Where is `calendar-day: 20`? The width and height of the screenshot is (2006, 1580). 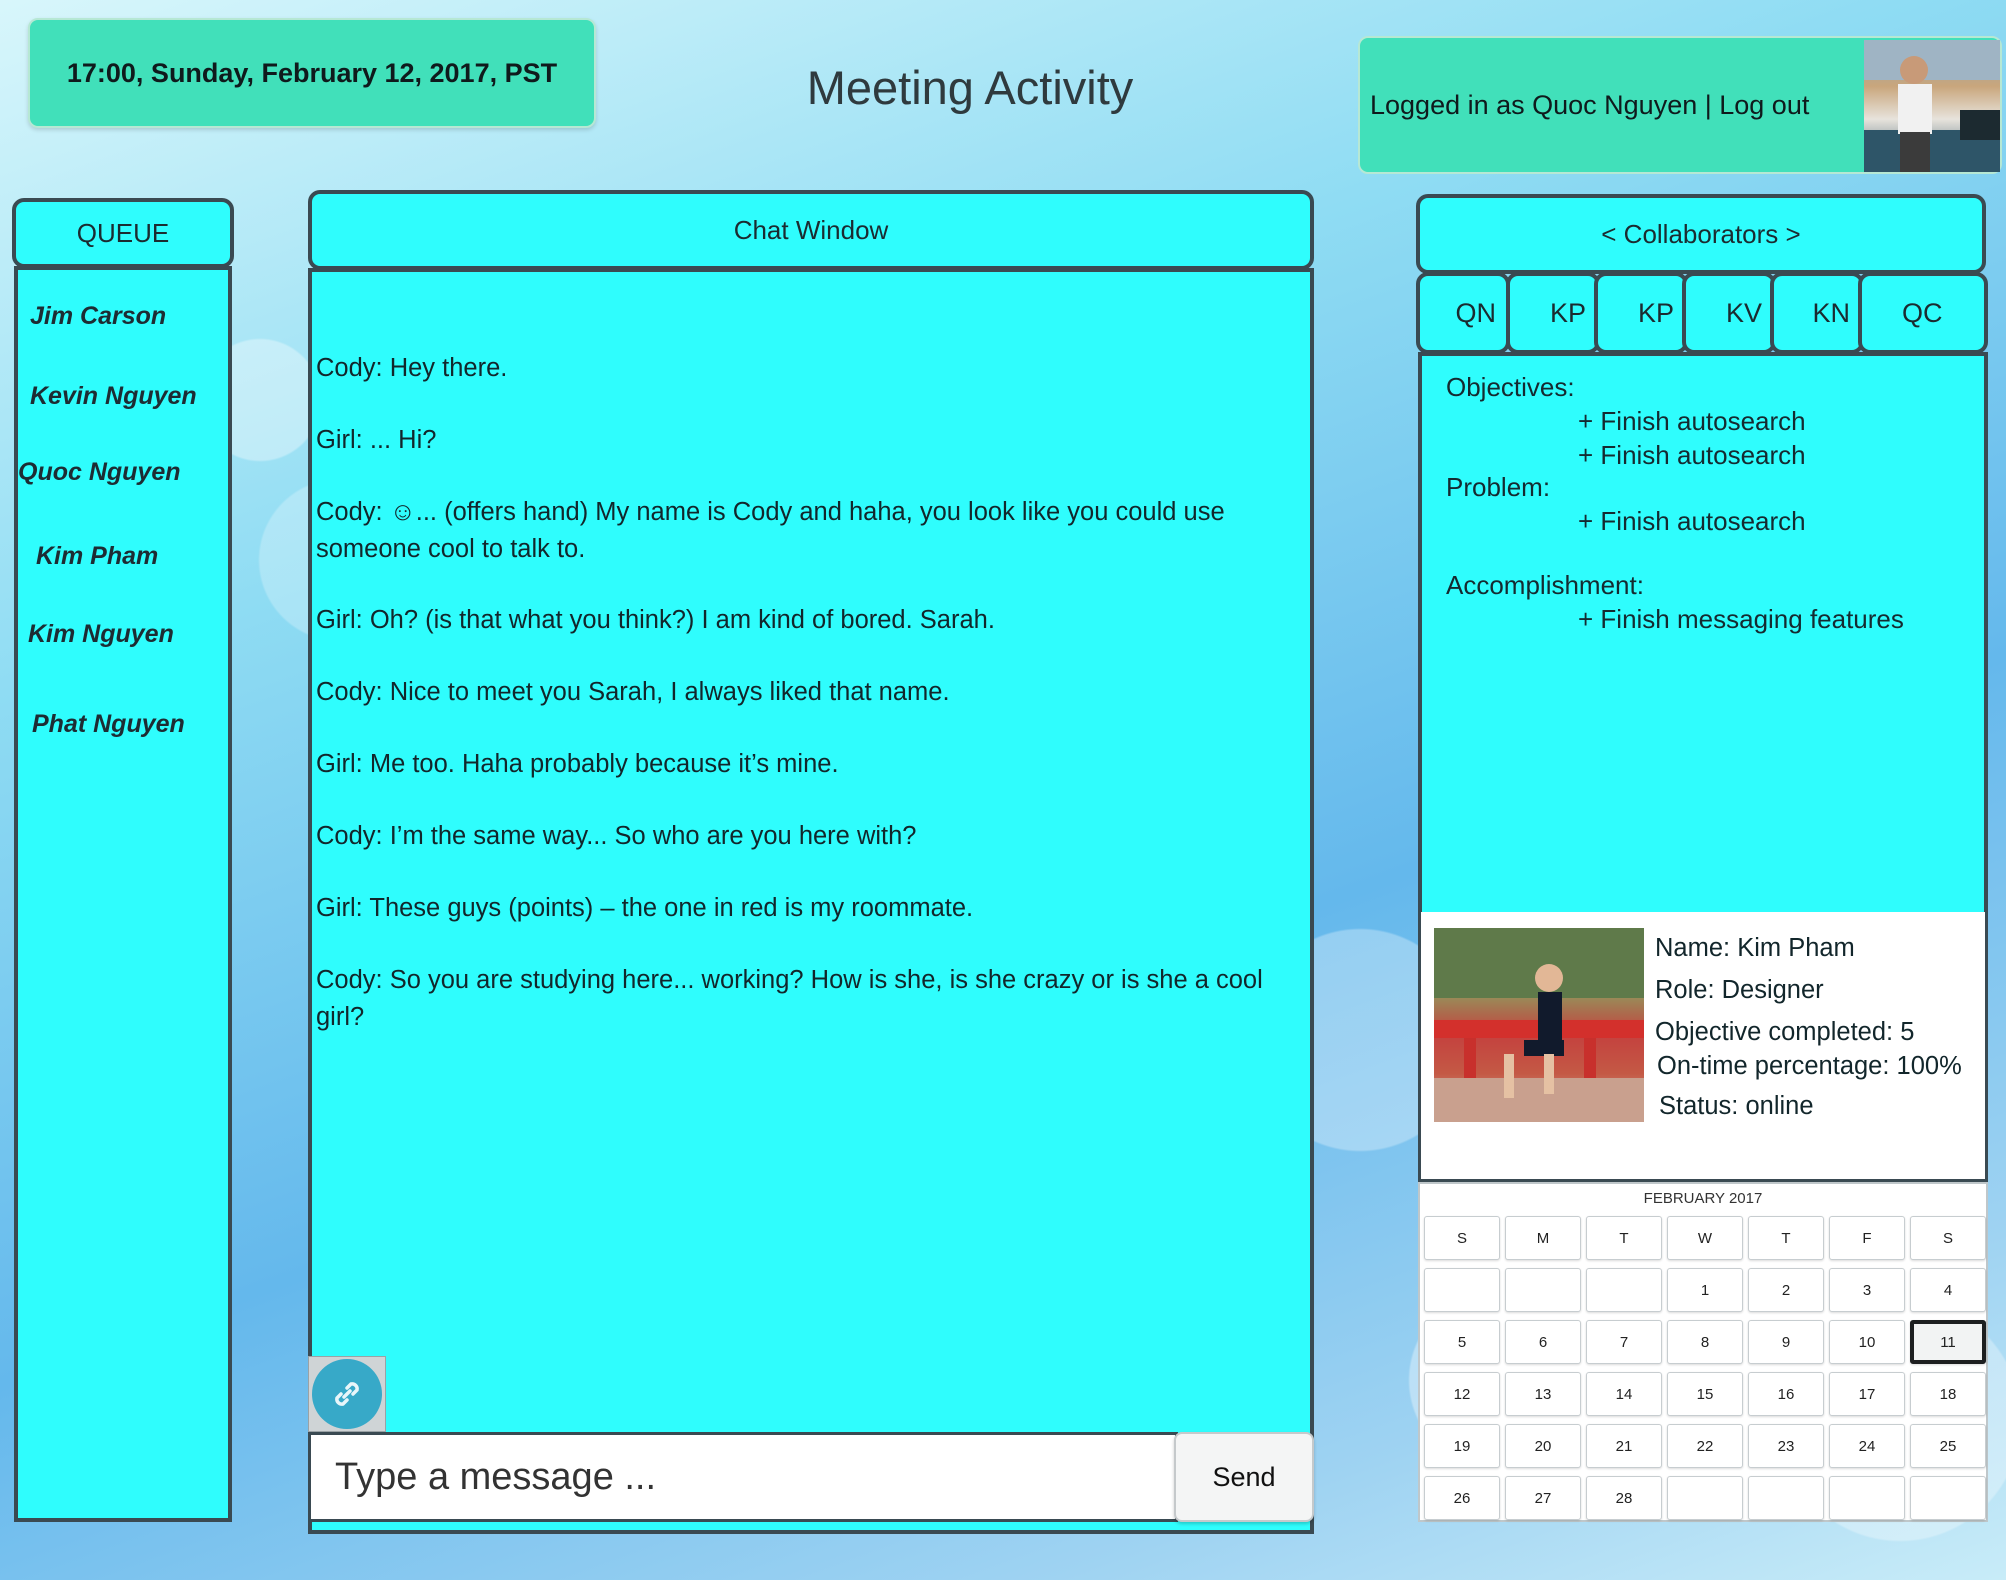 calendar-day: 20 is located at coordinates (1543, 1446).